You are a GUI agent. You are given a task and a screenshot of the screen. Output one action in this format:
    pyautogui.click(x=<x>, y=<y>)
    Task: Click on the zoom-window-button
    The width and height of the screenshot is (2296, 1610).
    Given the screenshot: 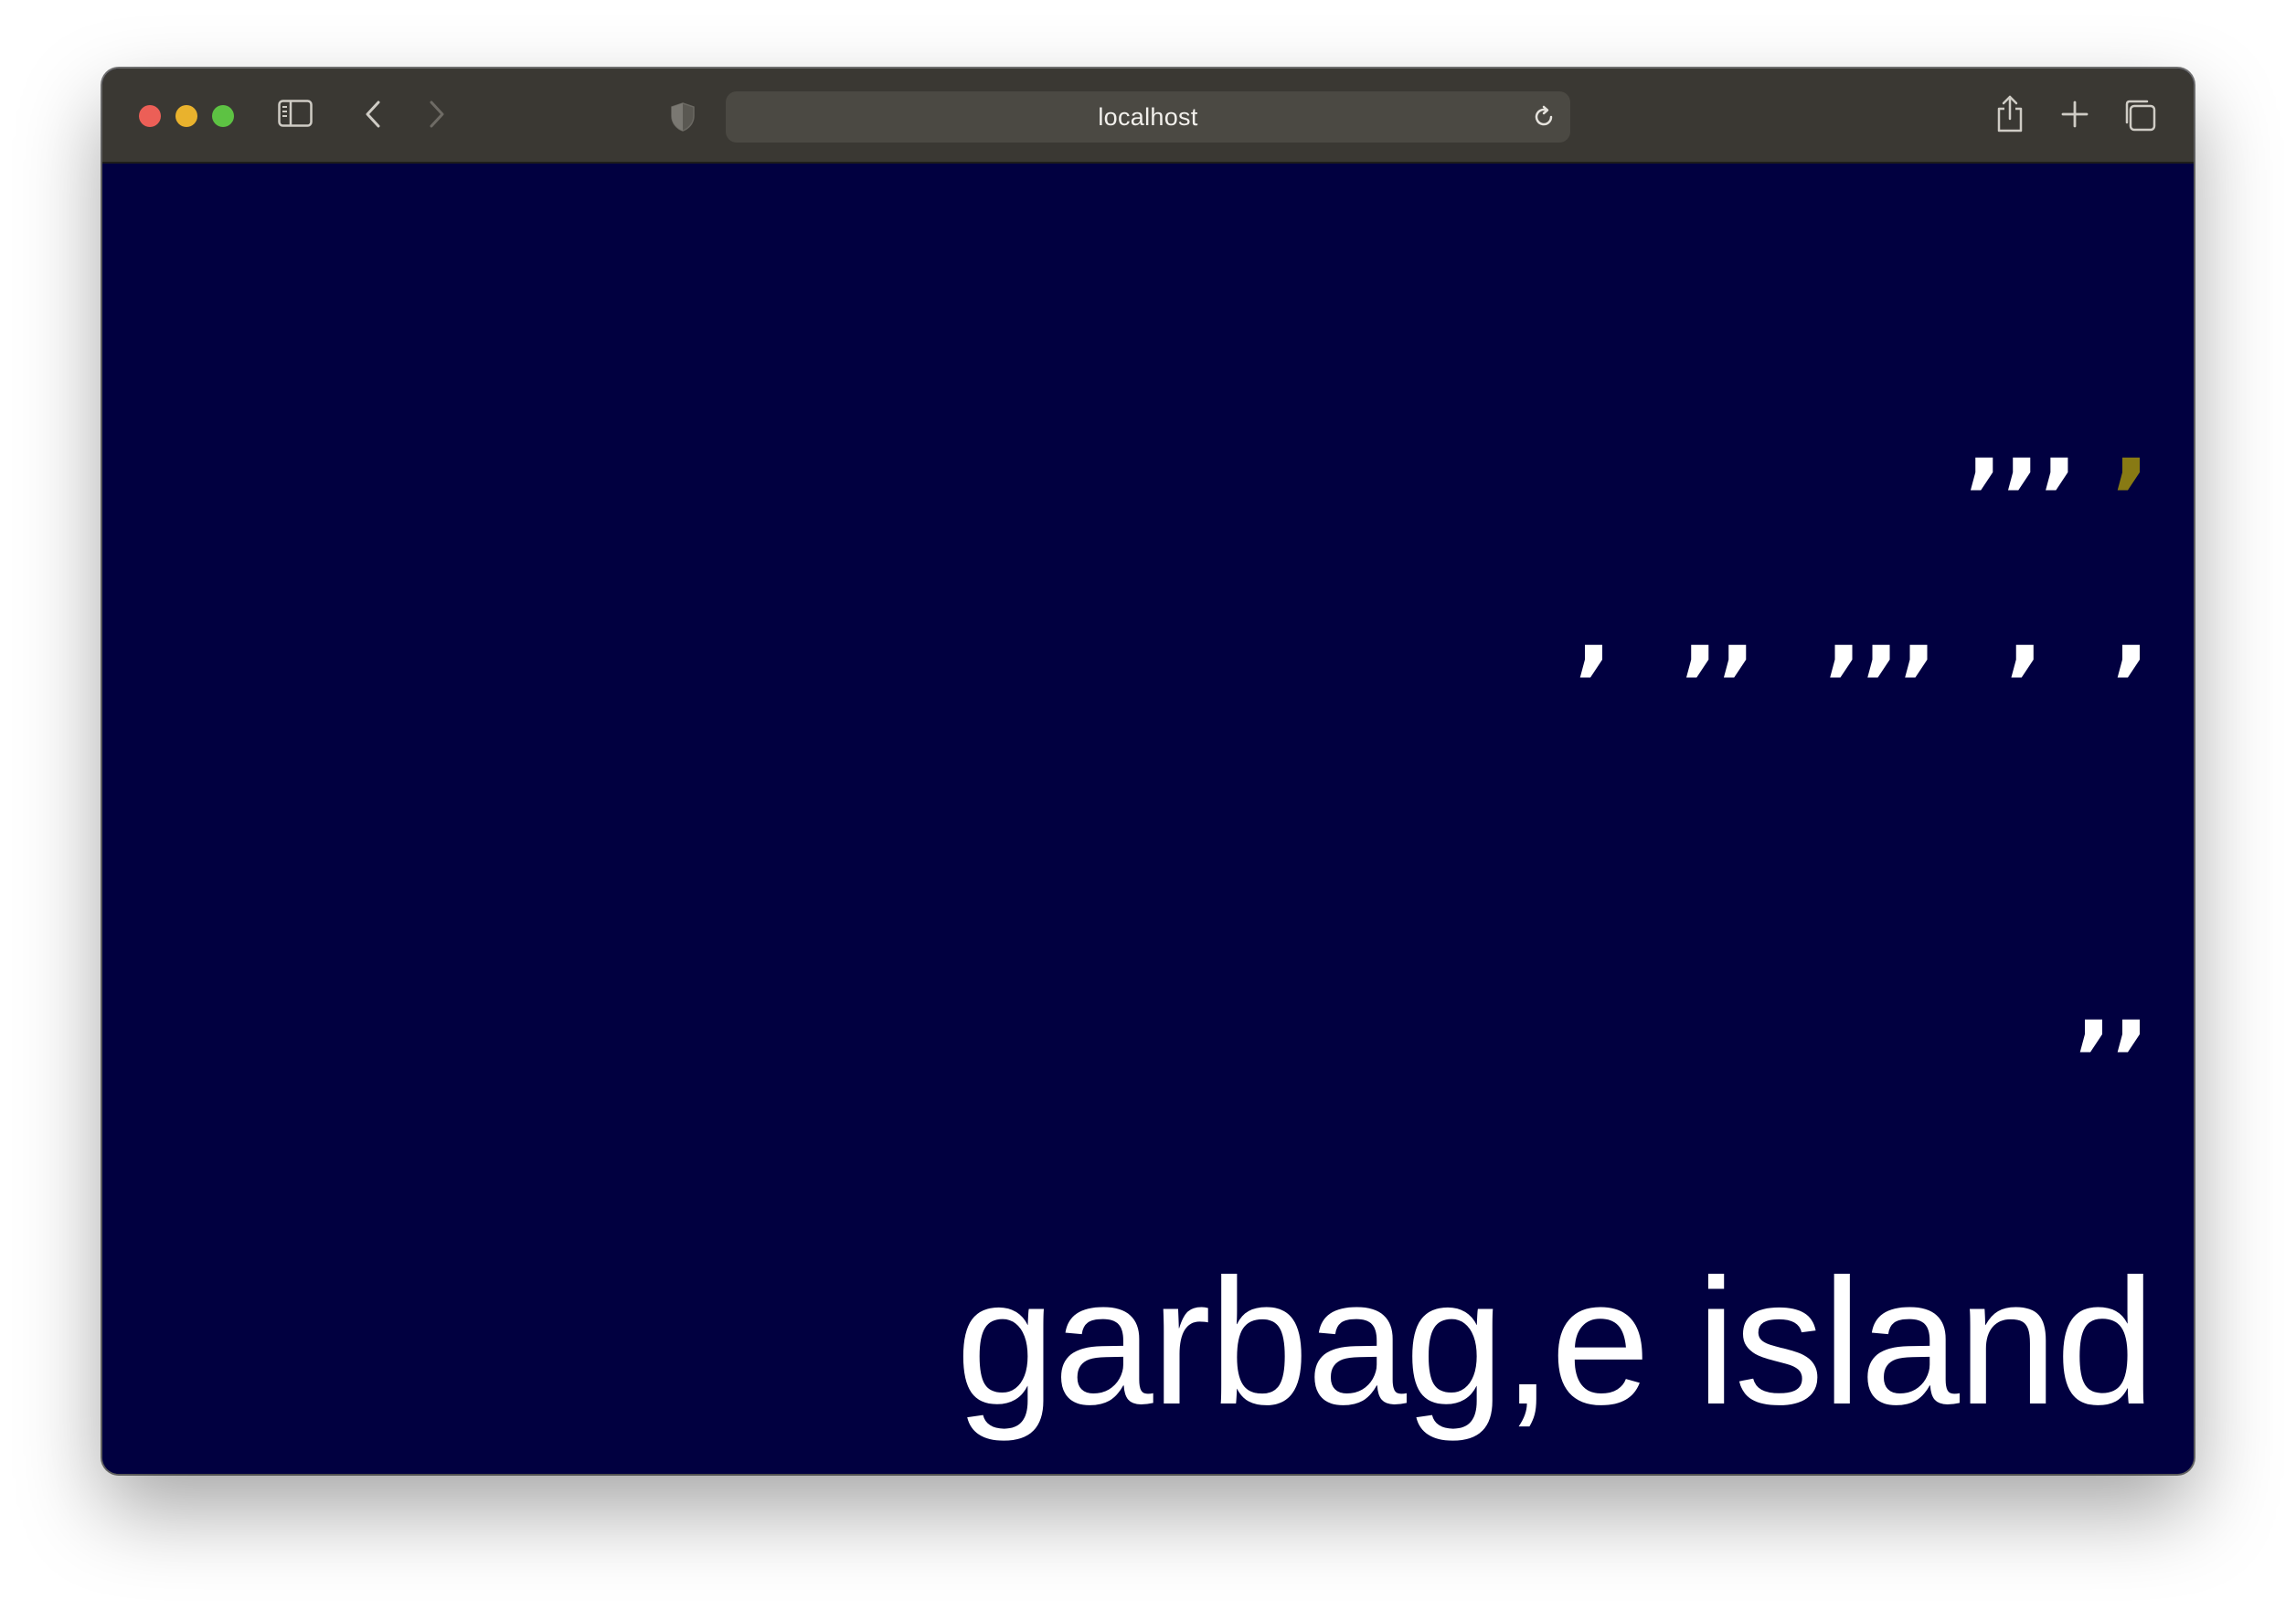 What is the action you would take?
    pyautogui.click(x=223, y=116)
    